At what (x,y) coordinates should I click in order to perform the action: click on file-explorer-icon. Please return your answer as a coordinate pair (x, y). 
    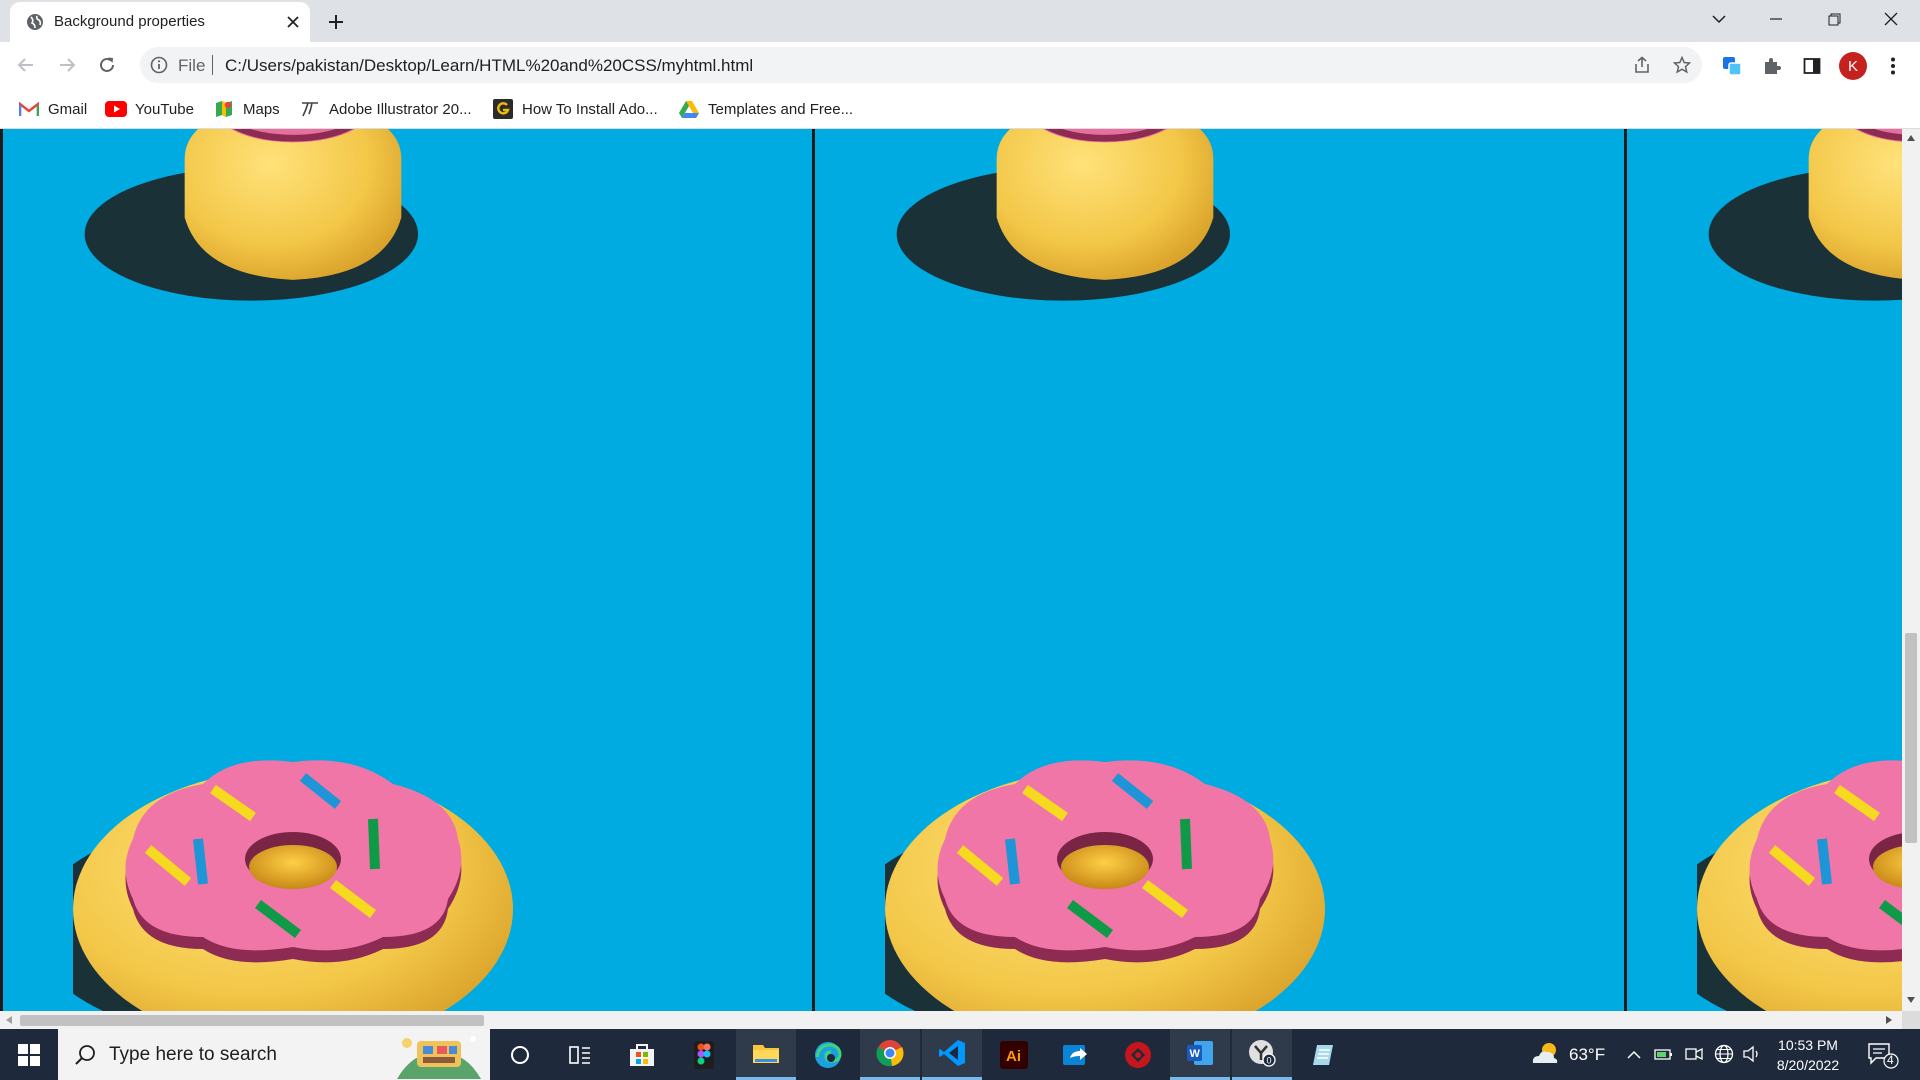
    Looking at the image, I should click on (766, 1054).